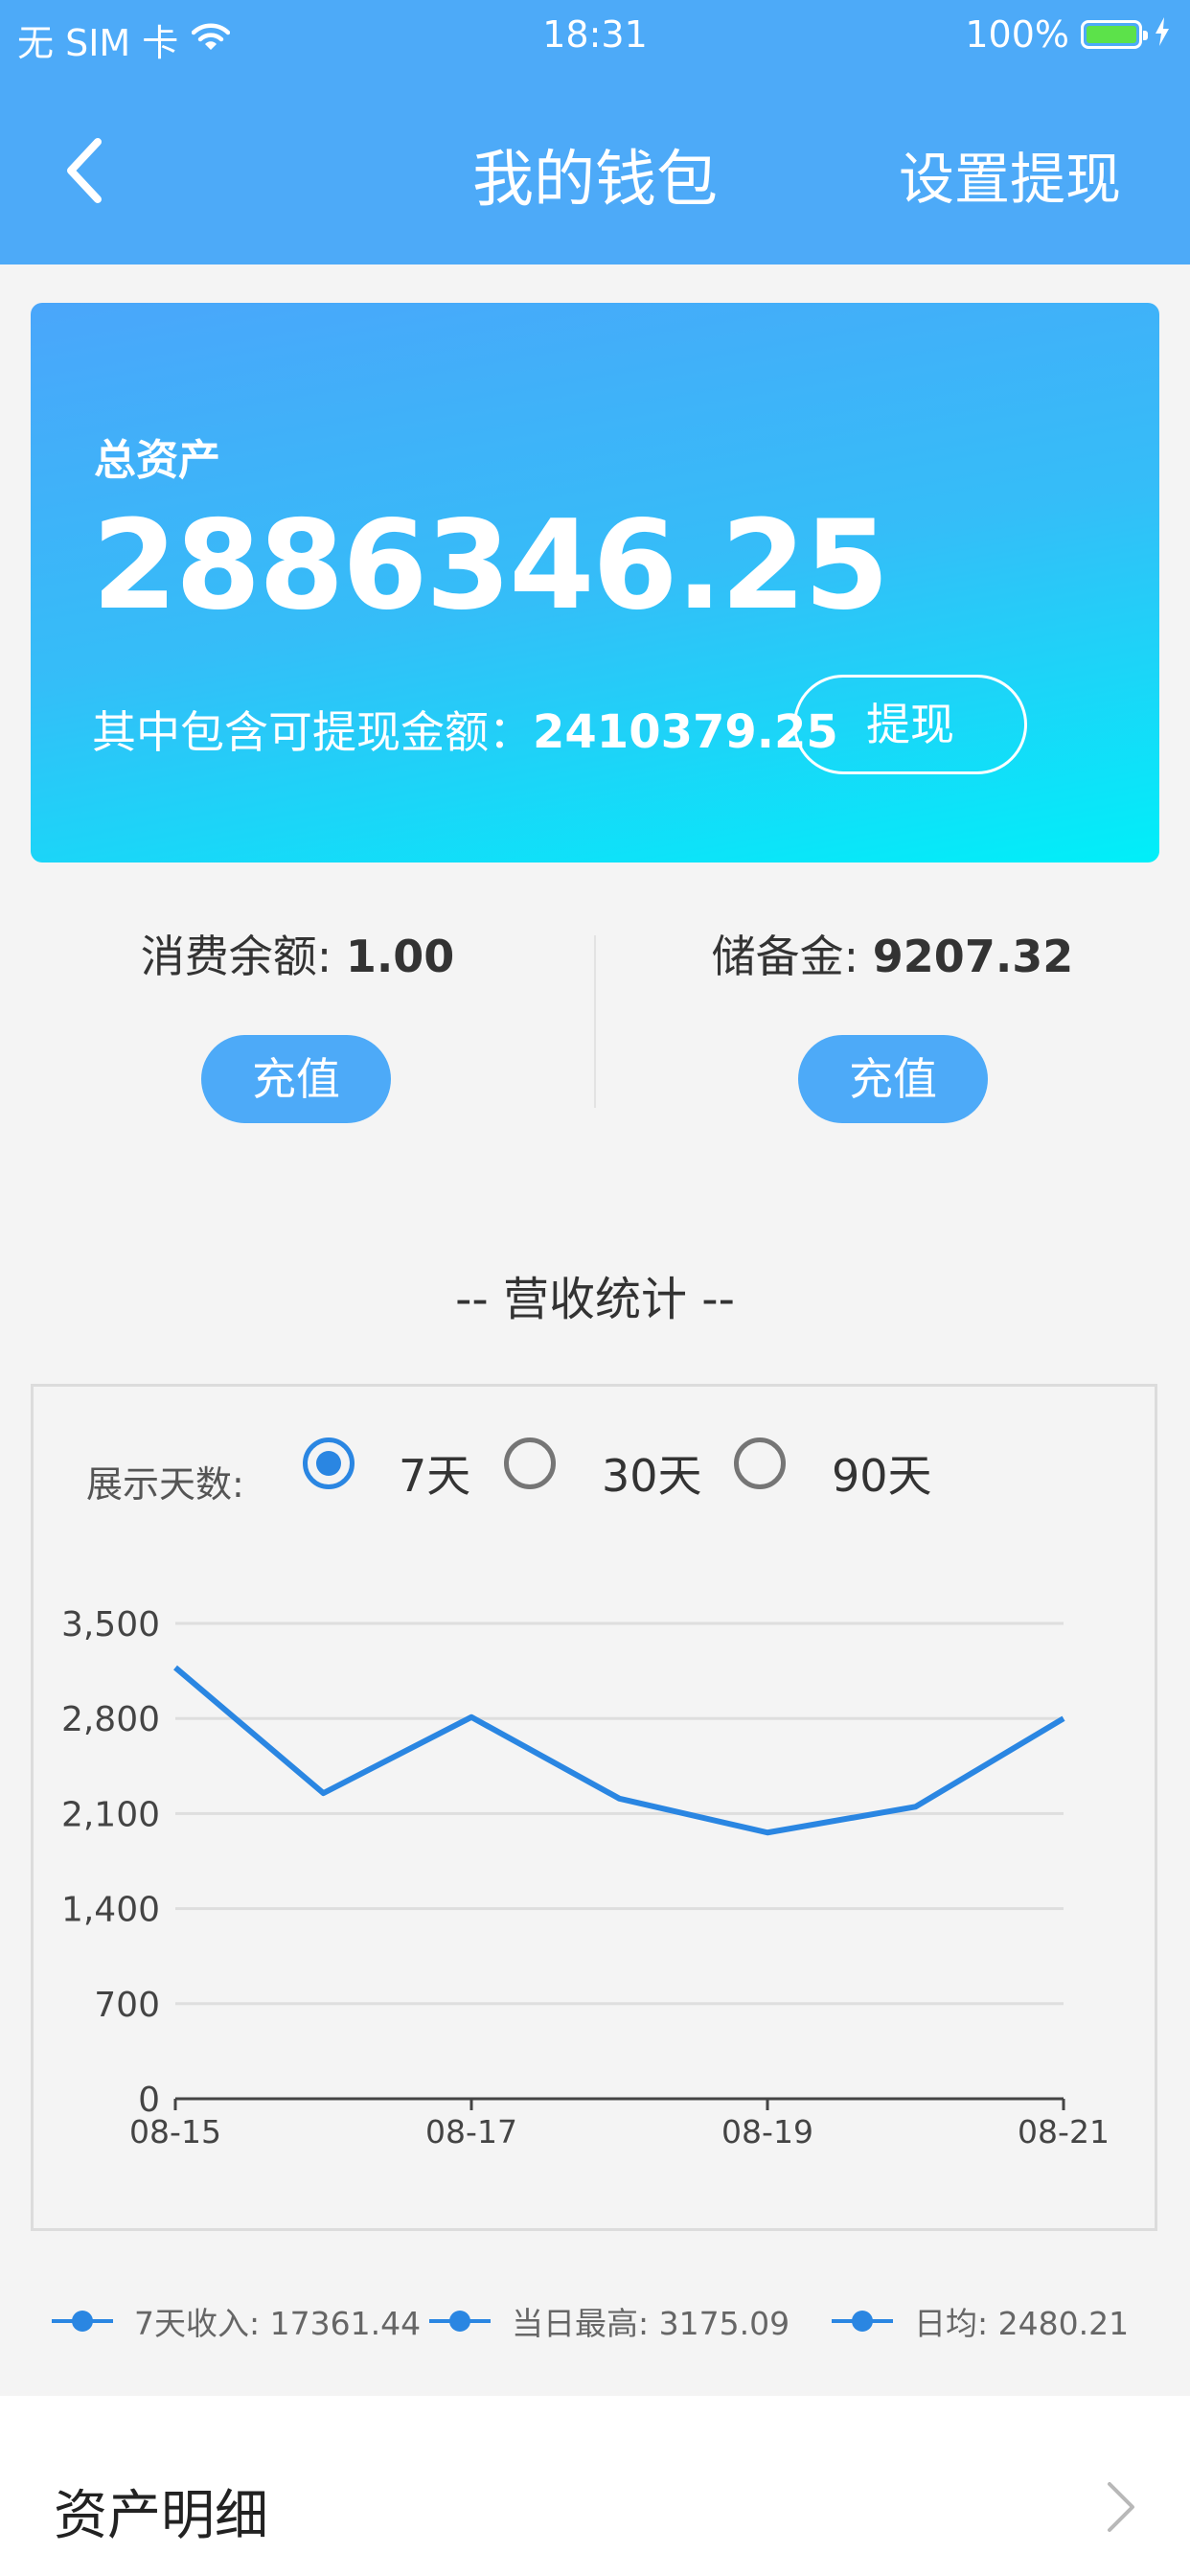  I want to click on withdraw-button: 提现, so click(910, 724).